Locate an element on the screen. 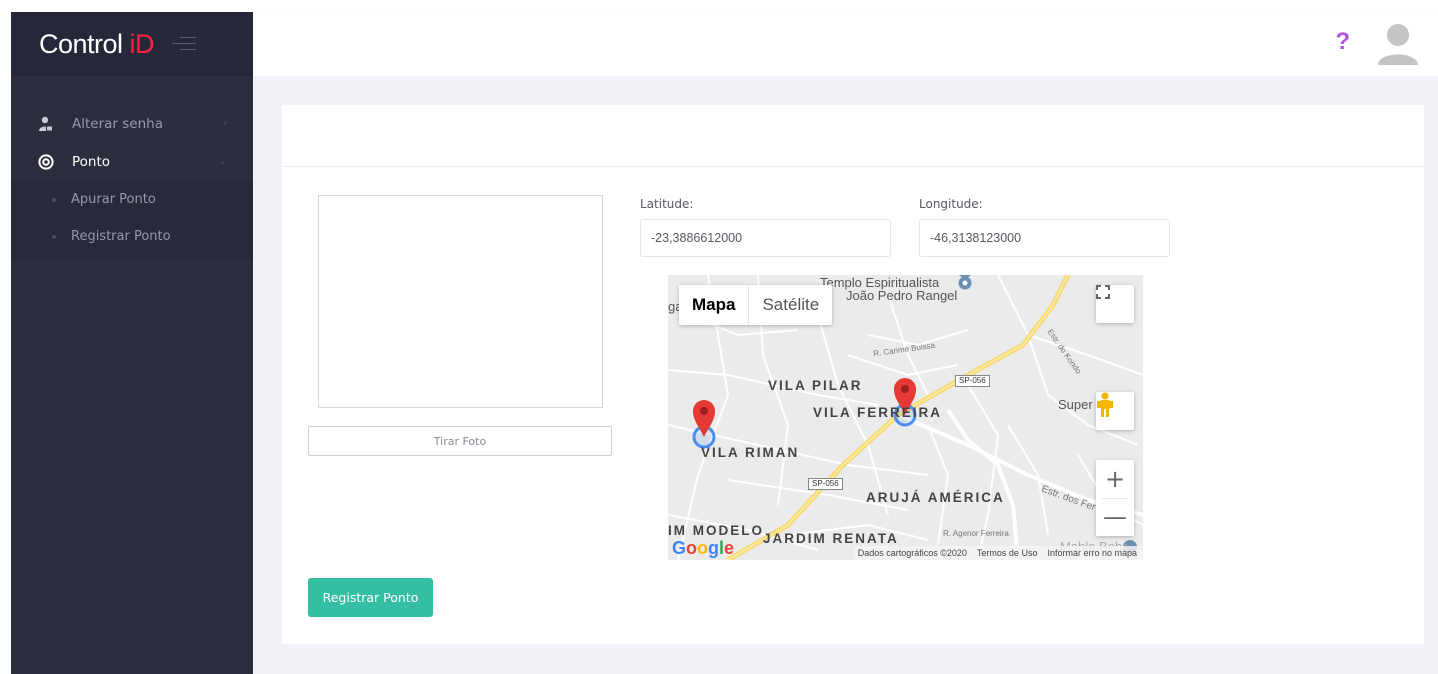  fullscreen-icon is located at coordinates (1115, 304).